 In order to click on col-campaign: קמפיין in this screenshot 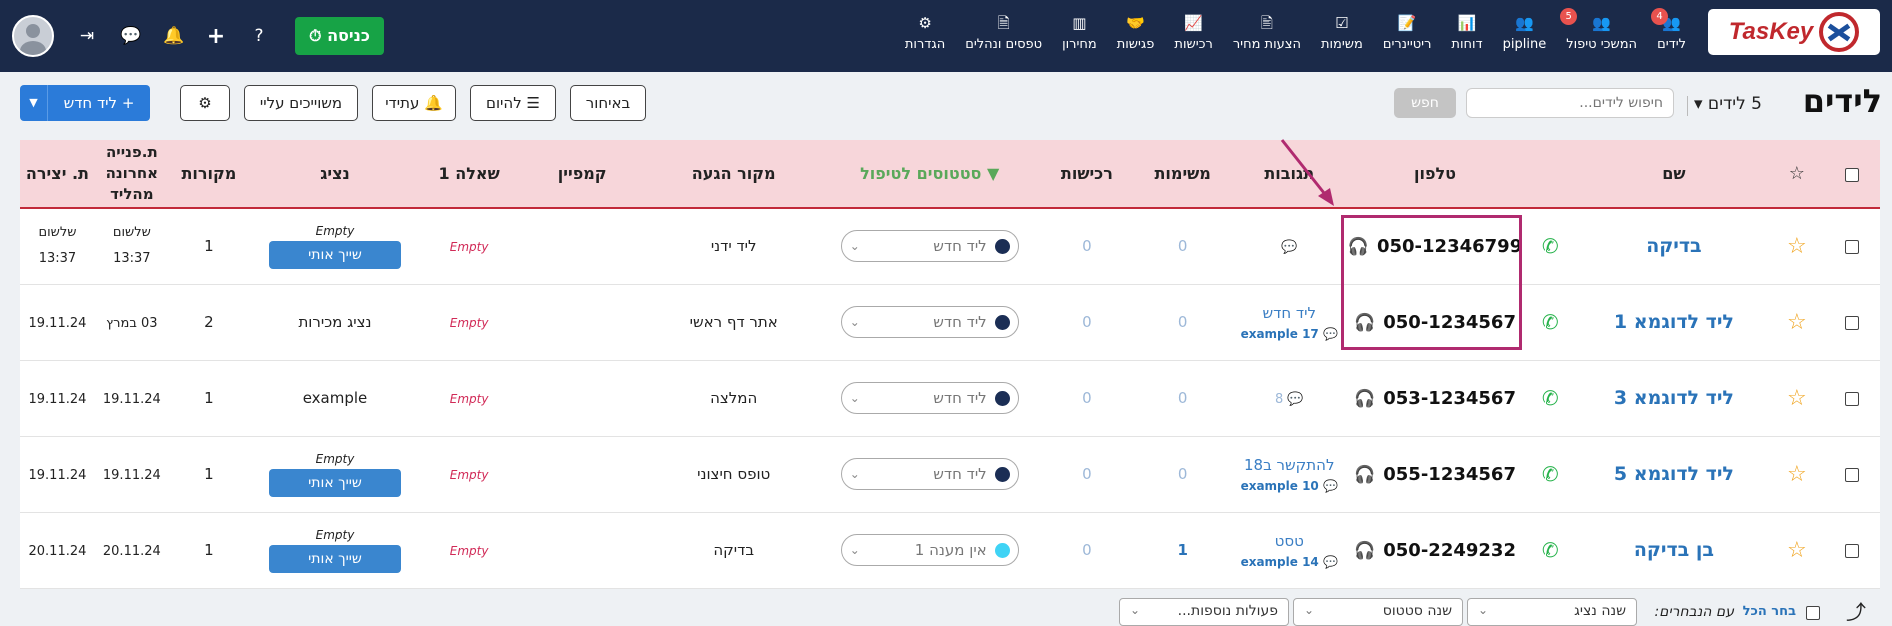, I will do `click(582, 174)`.